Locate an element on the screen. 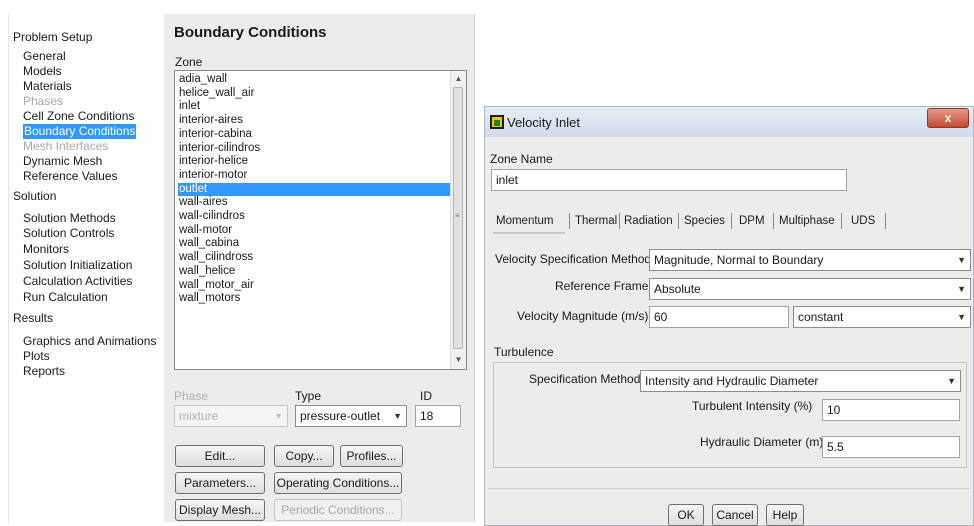 This screenshot has height=526, width=974. tree-item-dynamic-mesh: Dynamic Mesh is located at coordinates (62, 161).